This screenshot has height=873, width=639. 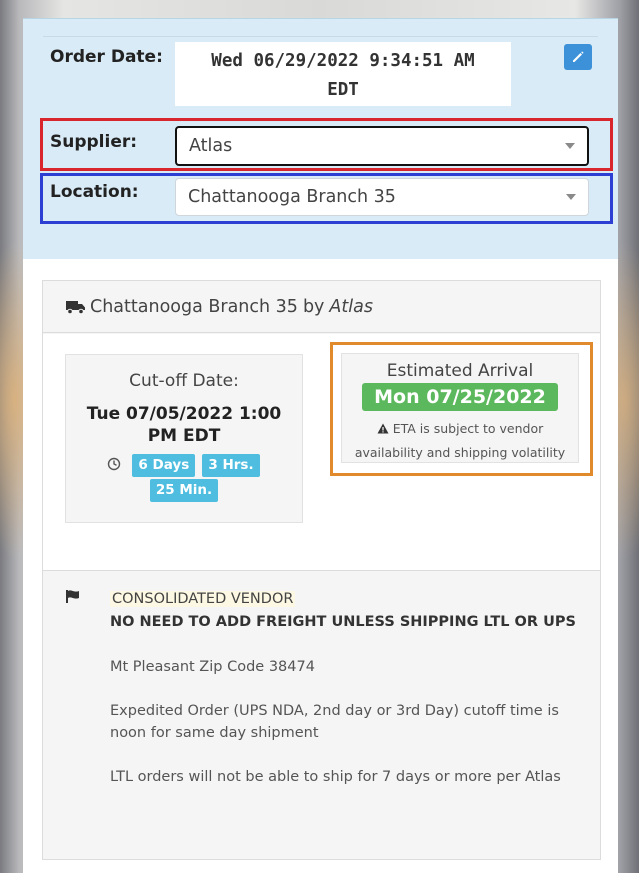 I want to click on cutoff-date-line1: Tue 07/05/2022 1:00, so click(x=184, y=414).